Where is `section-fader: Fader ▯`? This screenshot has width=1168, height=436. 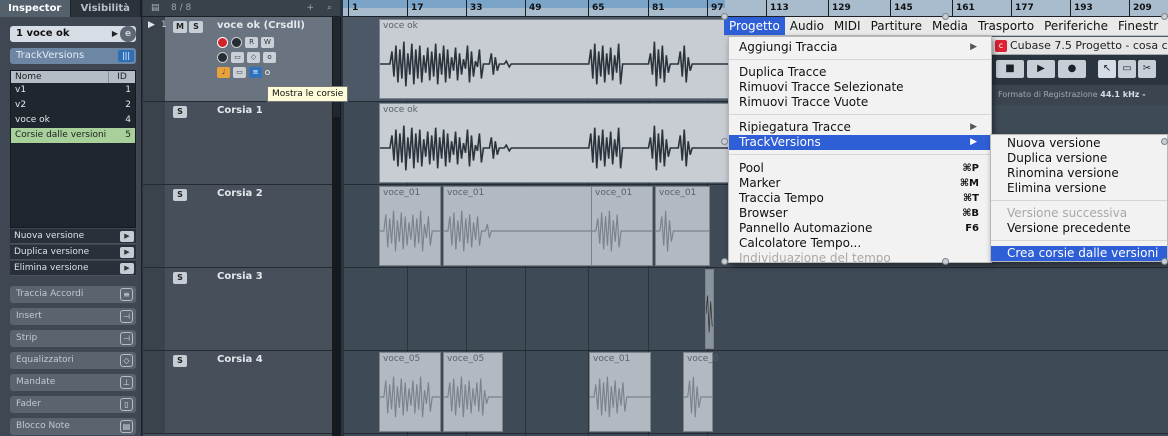 section-fader: Fader ▯ is located at coordinates (73, 404).